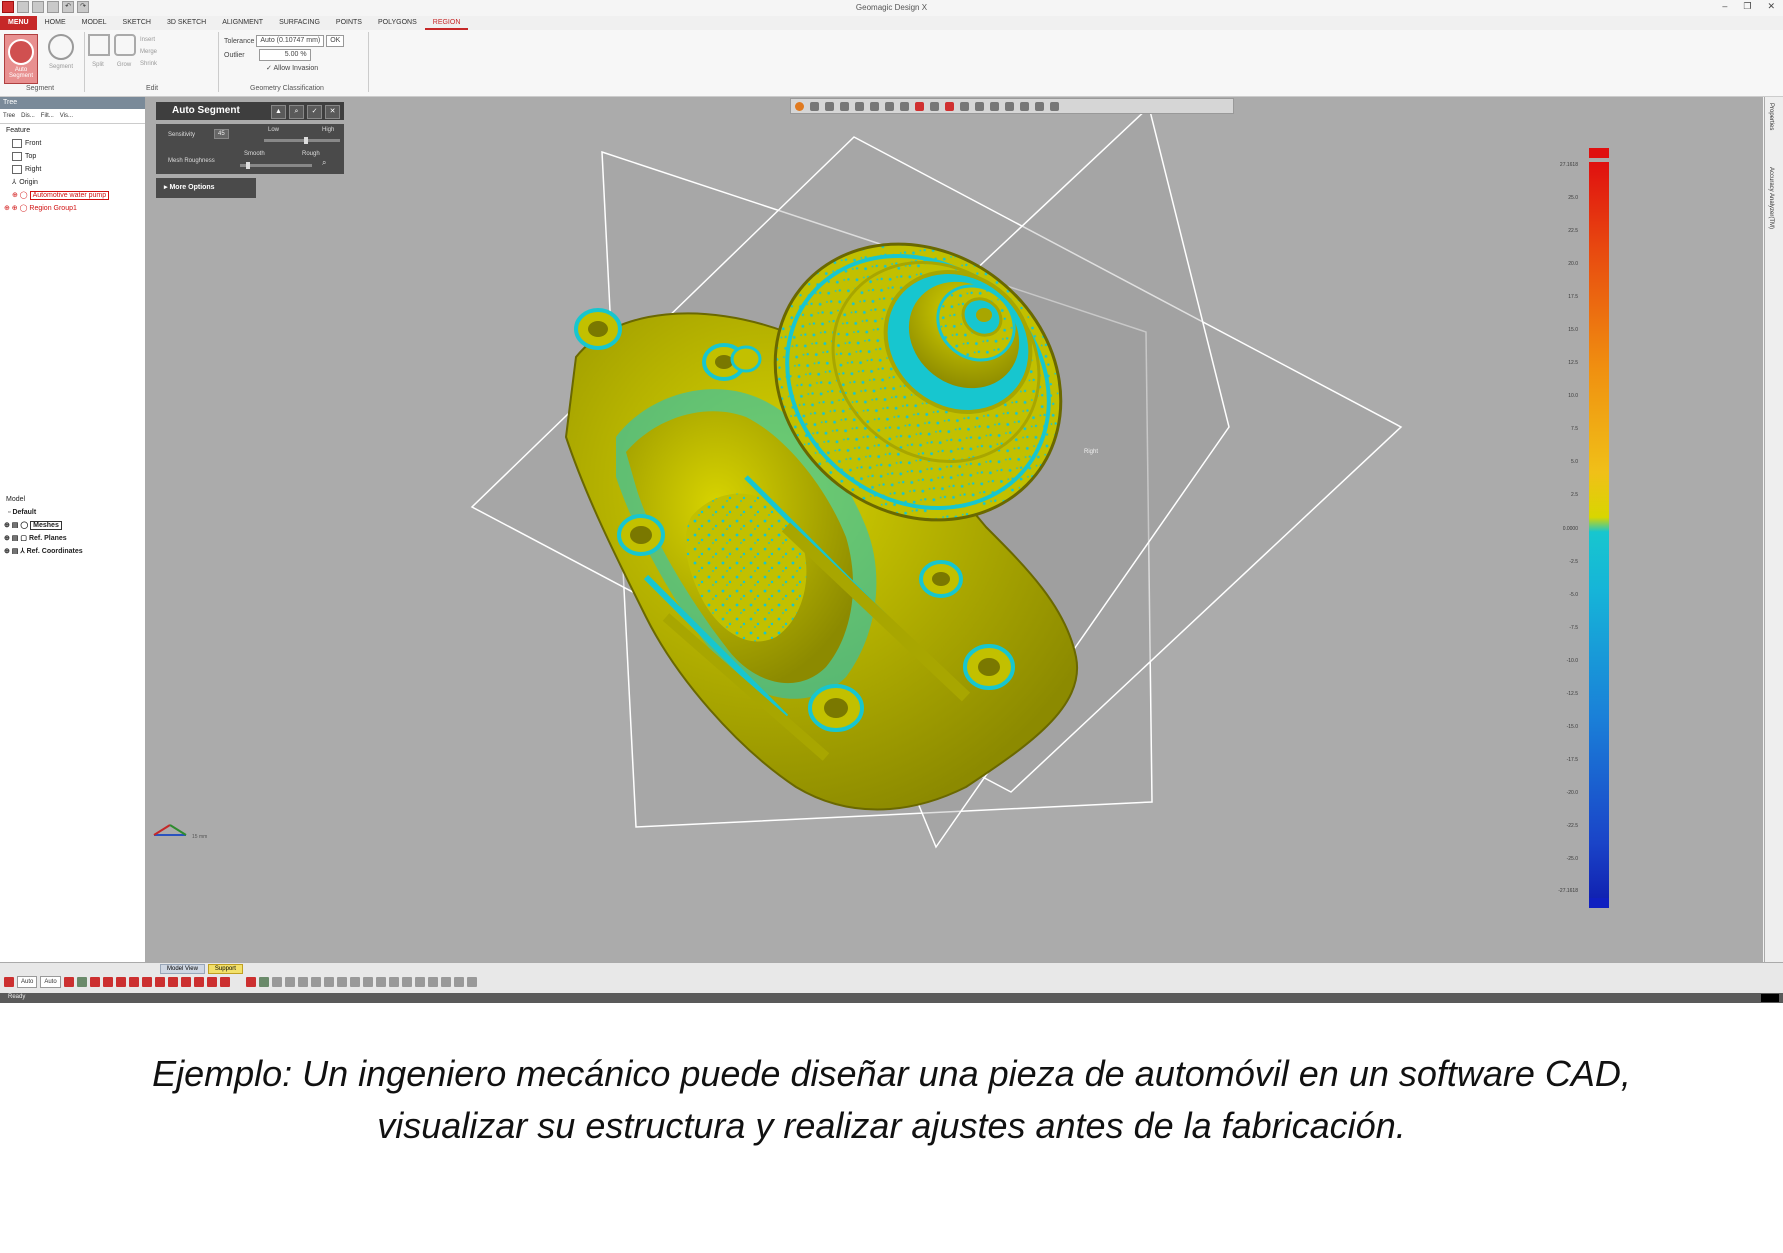  I want to click on sensitivity-slider-knob, so click(306, 140).